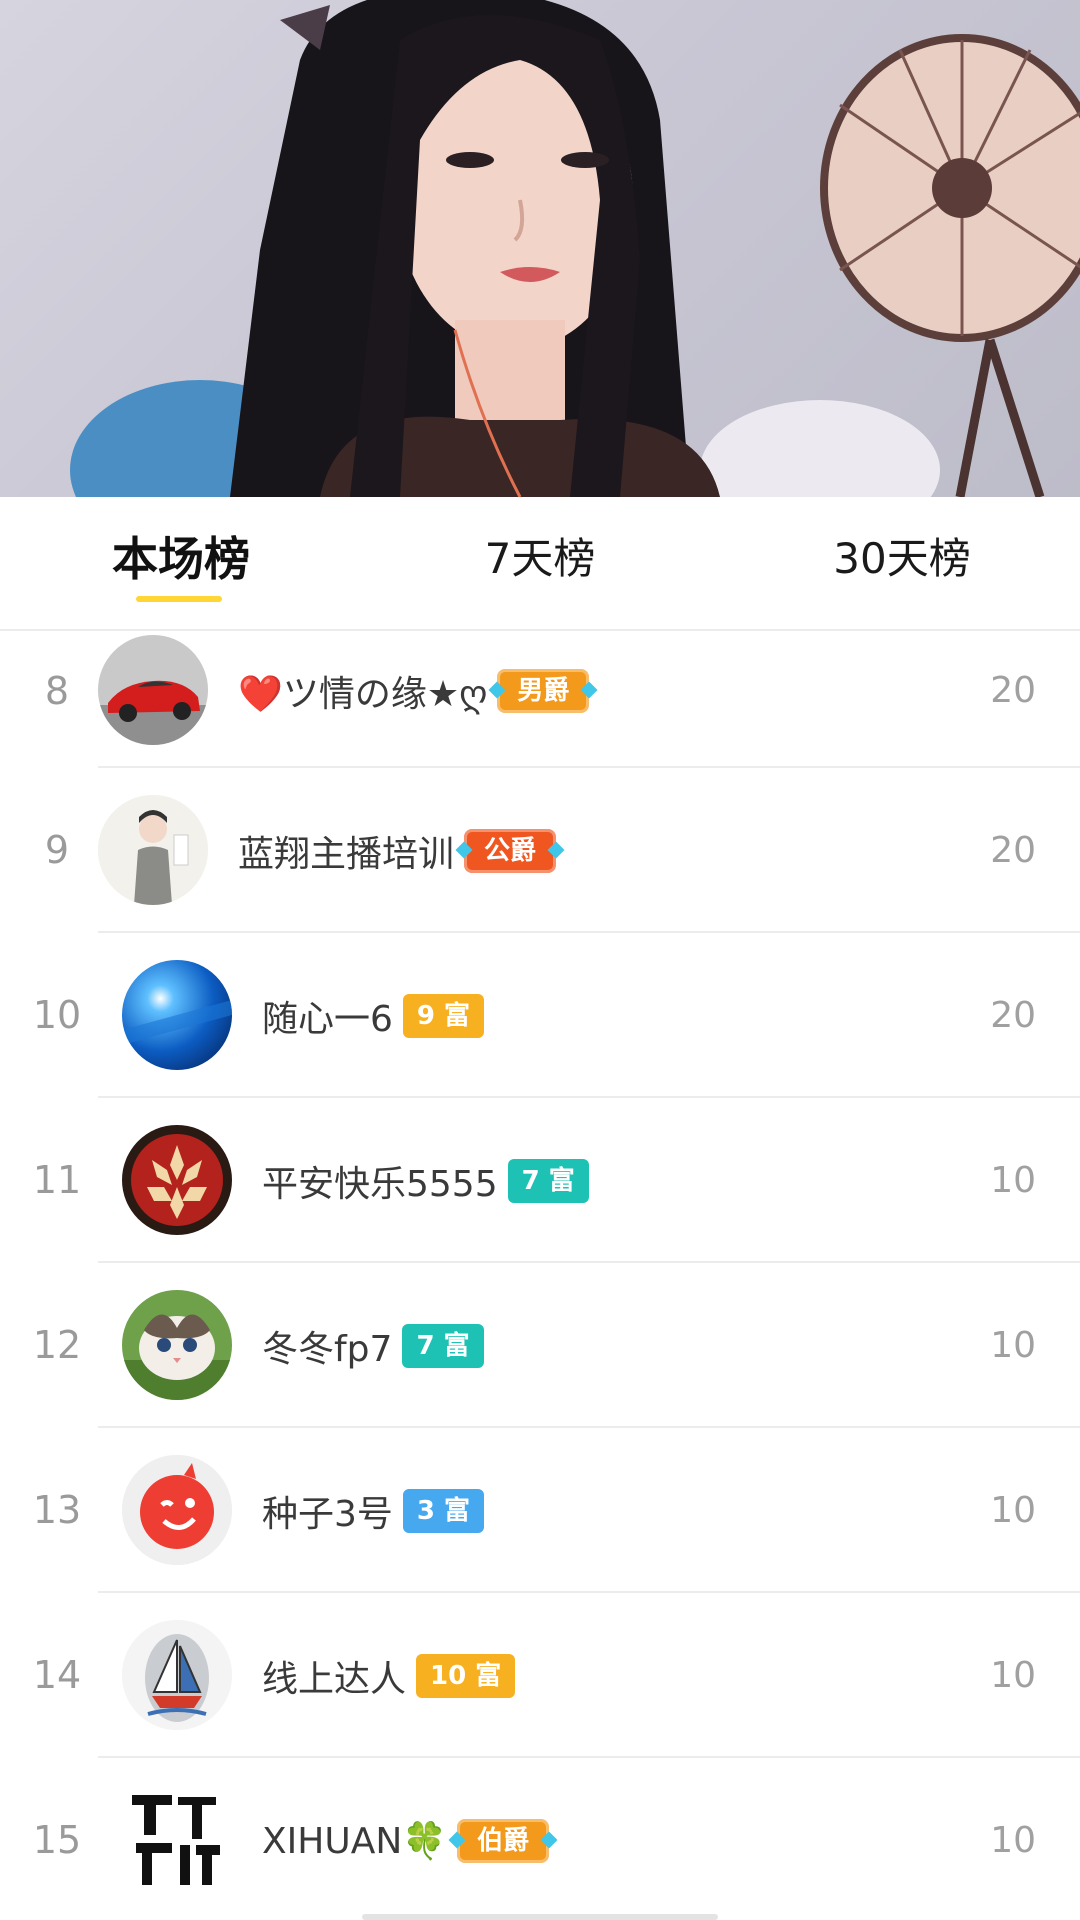 Image resolution: width=1080 pixels, height=1920 pixels. Describe the element at coordinates (380, 1184) in the screenshot. I see `user-name: 平安快乐5555` at that location.